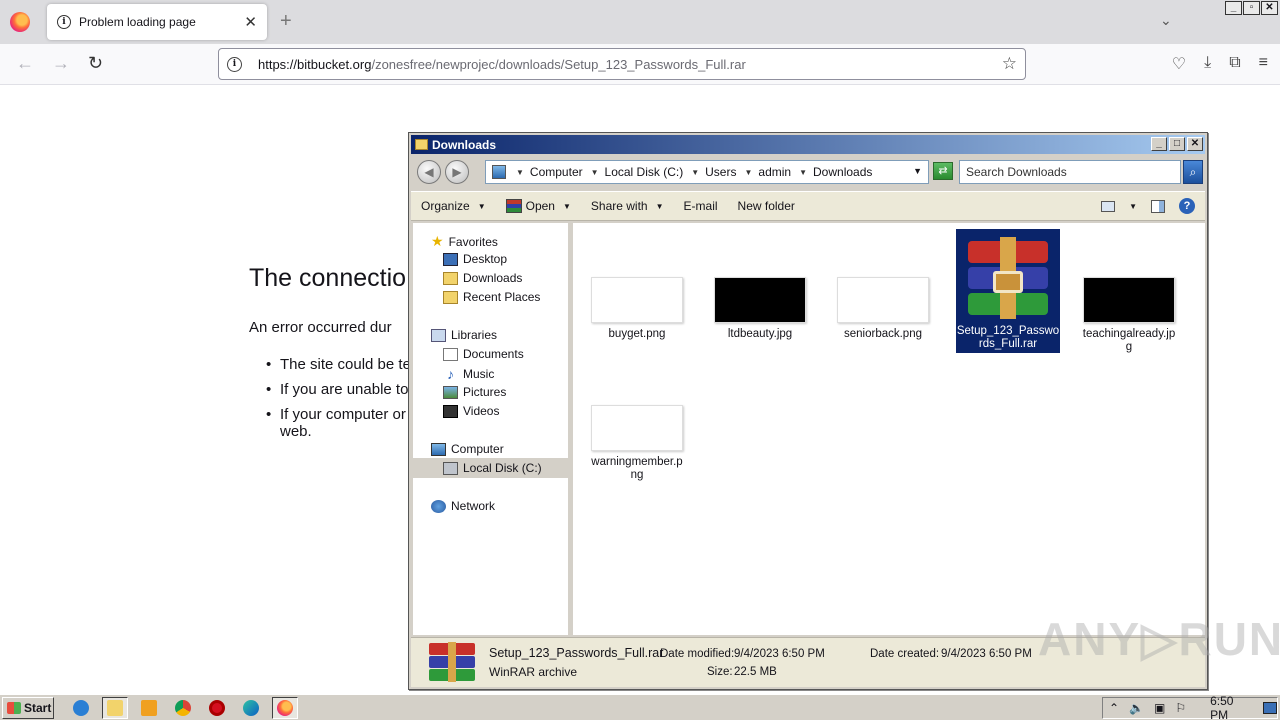 This screenshot has width=1280, height=720. Describe the element at coordinates (637, 309) in the screenshot. I see `file-item: buyget.png` at that location.